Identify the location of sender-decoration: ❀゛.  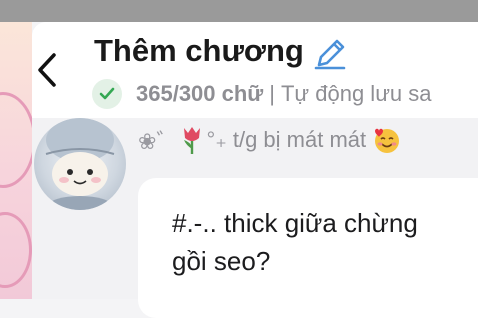
(158, 141).